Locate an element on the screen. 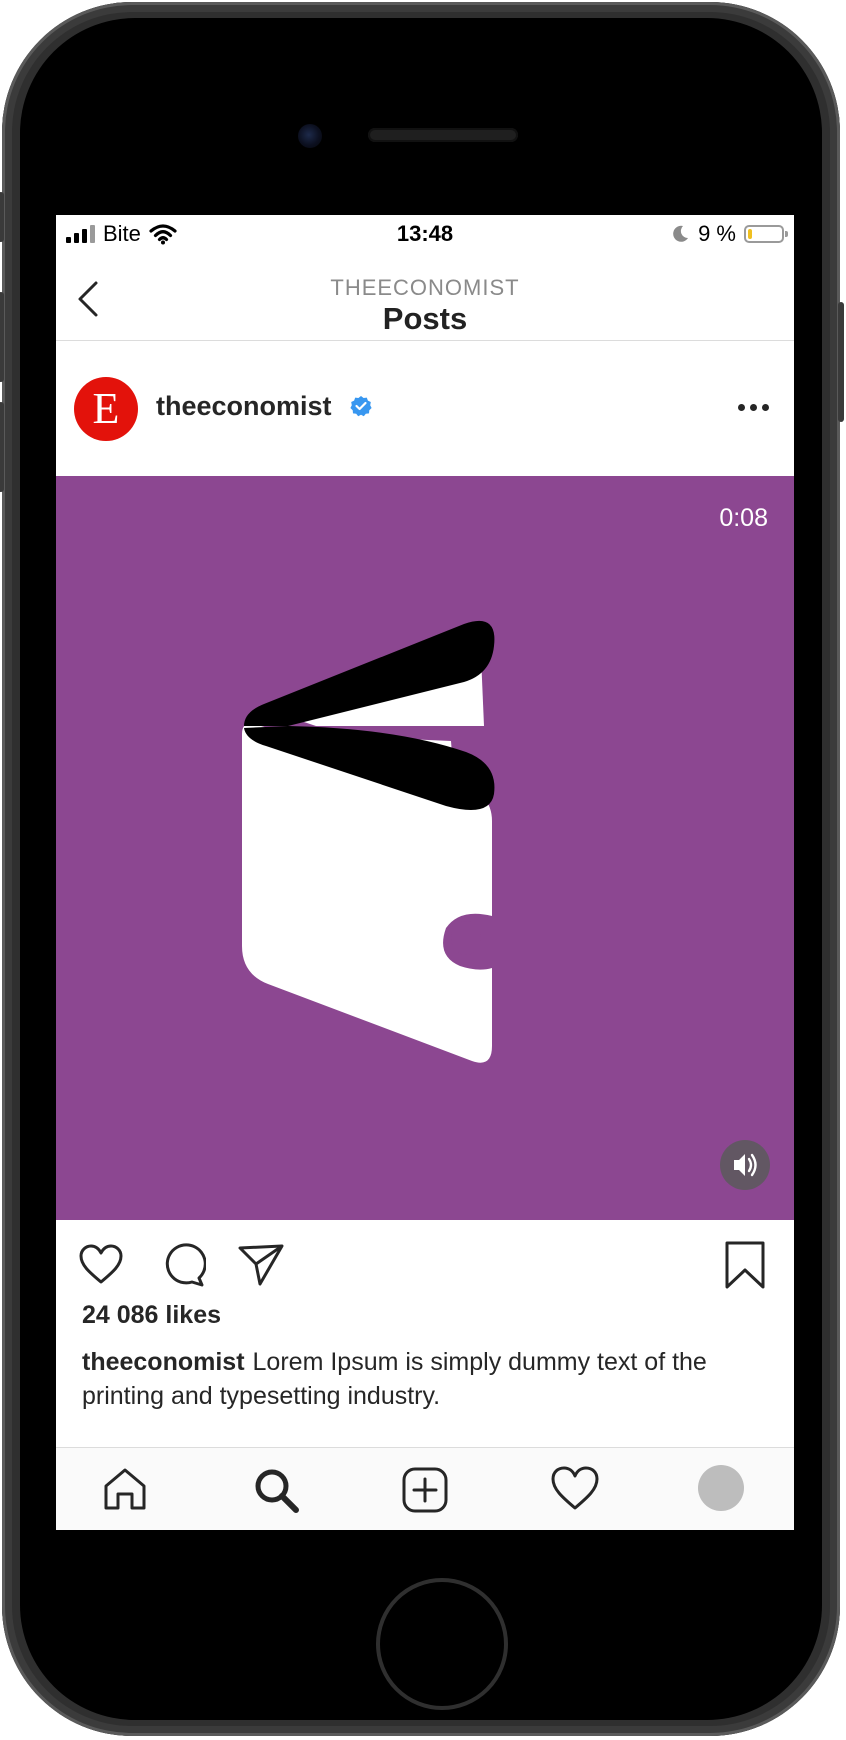  avatar: E is located at coordinates (106, 409).